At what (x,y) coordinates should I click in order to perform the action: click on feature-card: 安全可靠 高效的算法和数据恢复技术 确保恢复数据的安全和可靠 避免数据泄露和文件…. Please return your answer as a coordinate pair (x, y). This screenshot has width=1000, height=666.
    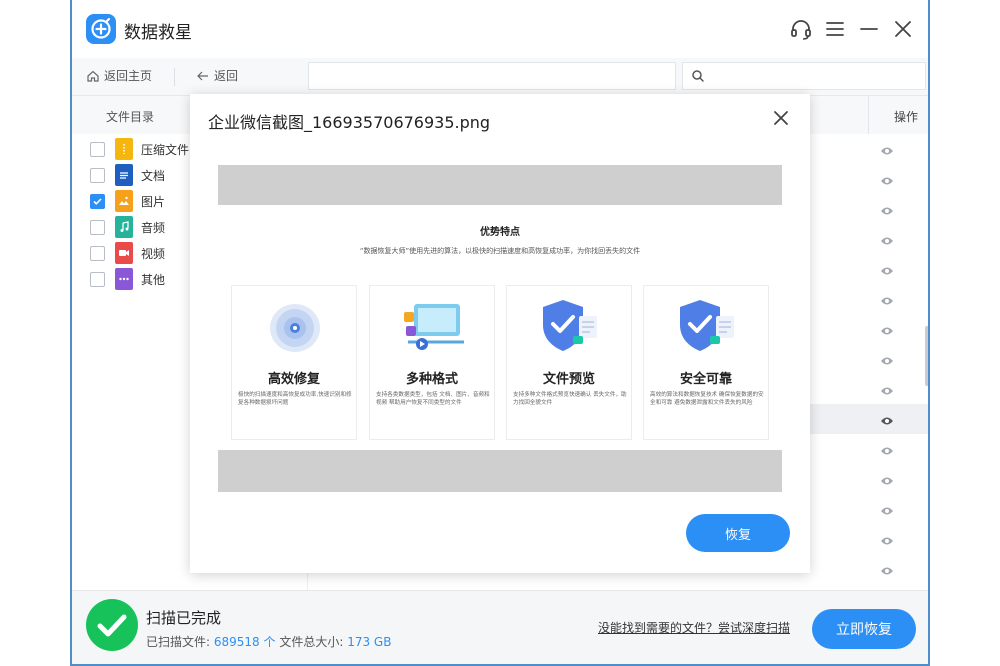
    Looking at the image, I should click on (706, 362).